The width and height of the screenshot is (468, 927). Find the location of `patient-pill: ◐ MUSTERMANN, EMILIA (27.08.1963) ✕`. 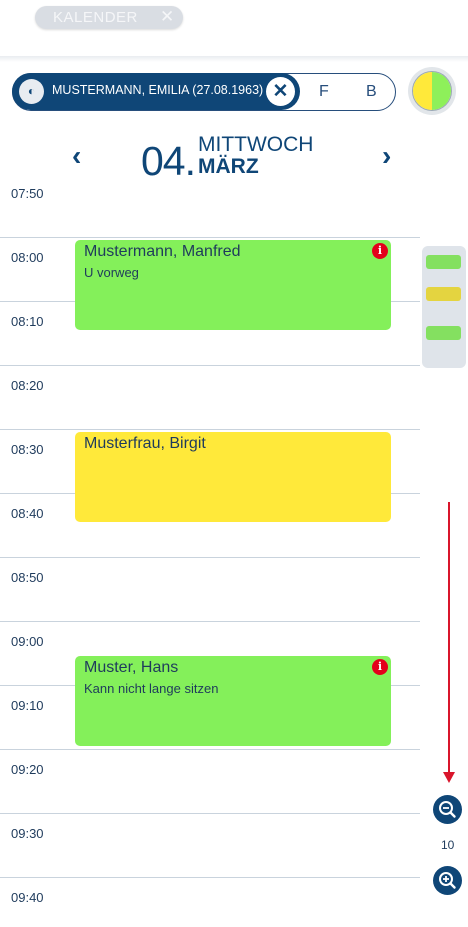

patient-pill: ◐ MUSTERMANN, EMILIA (27.08.1963) ✕ is located at coordinates (156, 91).